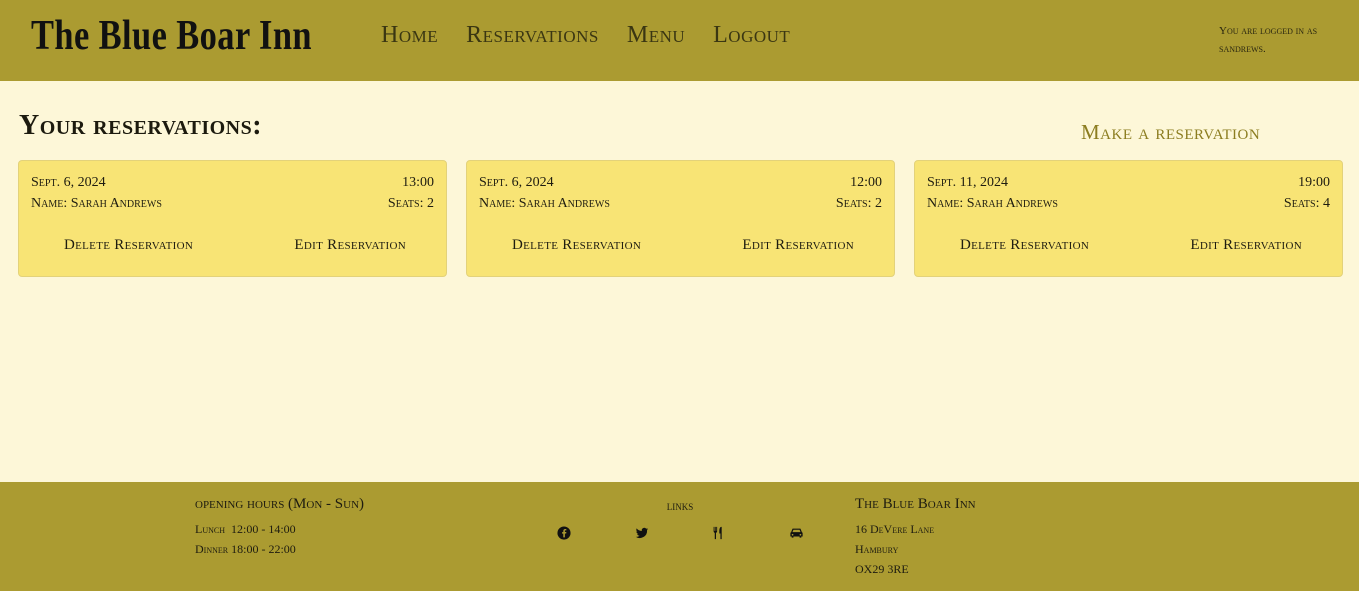  What do you see at coordinates (532, 35) in the screenshot?
I see `nav-reservations: Reservations` at bounding box center [532, 35].